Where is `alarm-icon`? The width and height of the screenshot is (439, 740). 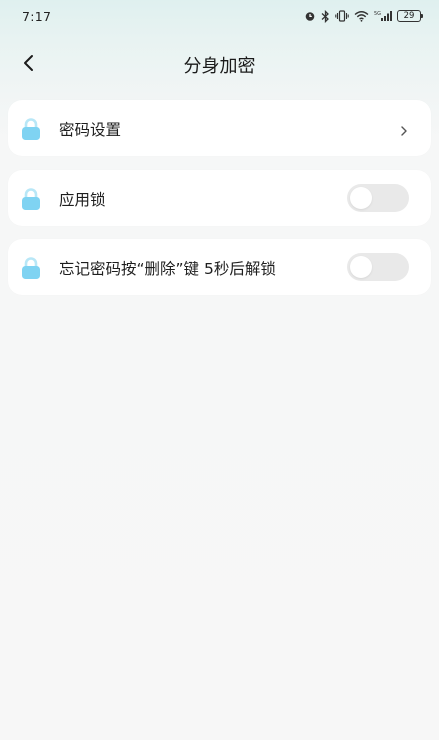
alarm-icon is located at coordinates (310, 16).